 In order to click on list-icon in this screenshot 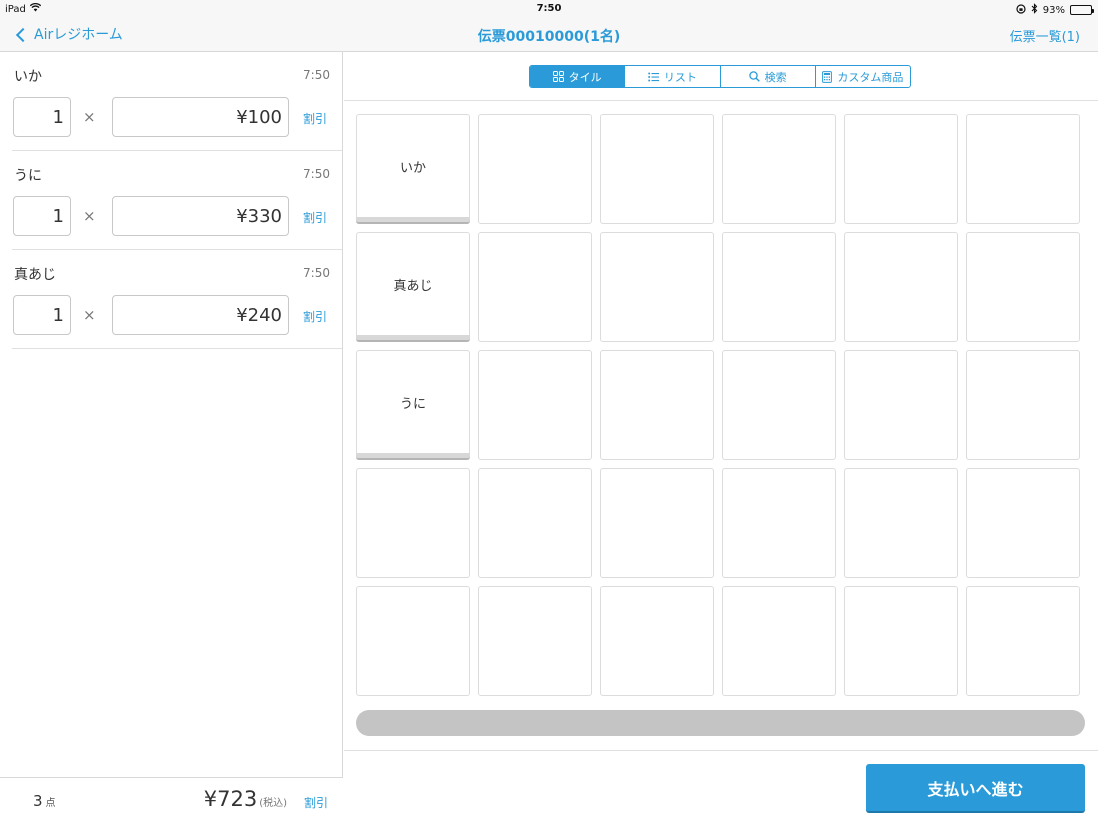, I will do `click(653, 77)`.